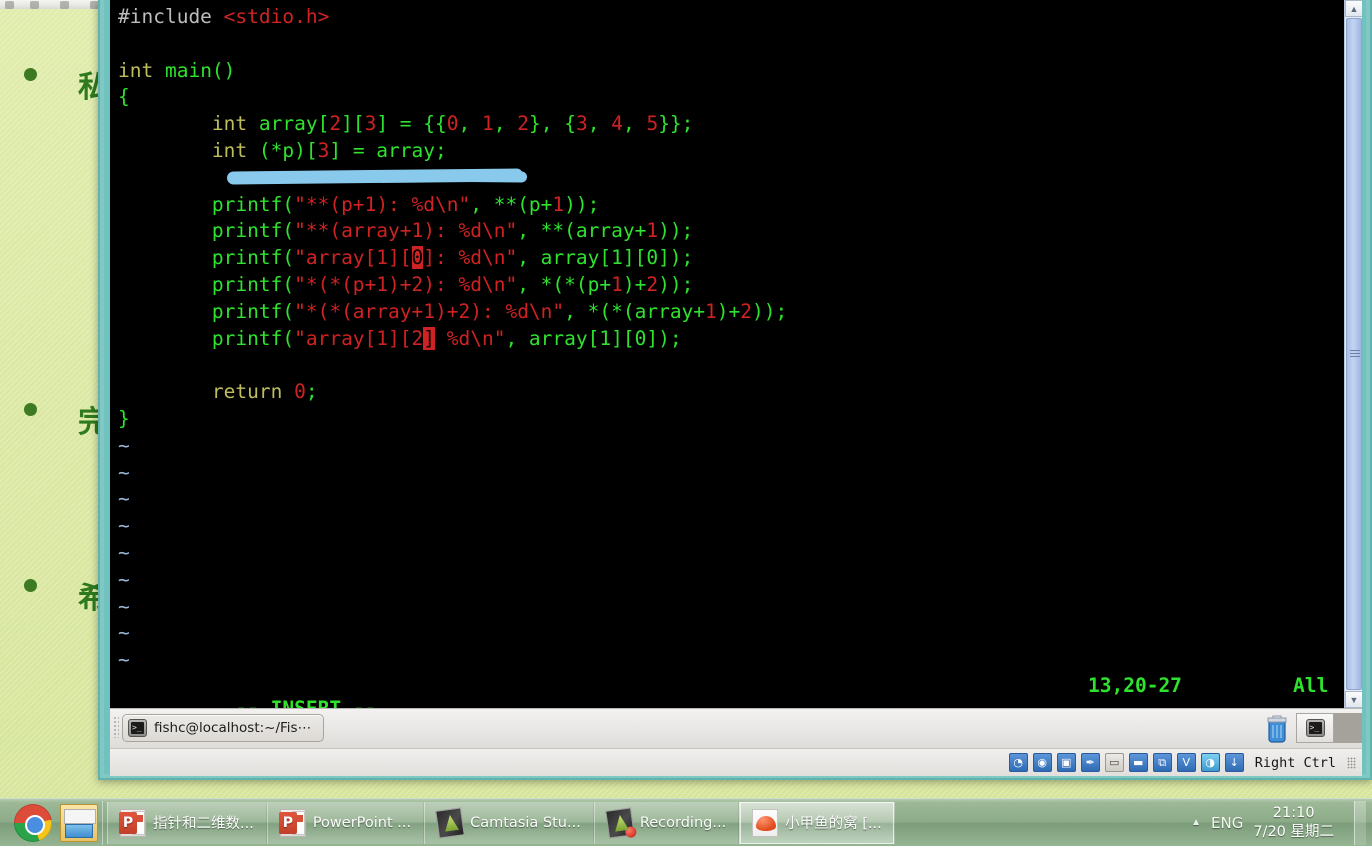  I want to click on scrollbar-up-arrow-icon: ▲, so click(1353, 8).